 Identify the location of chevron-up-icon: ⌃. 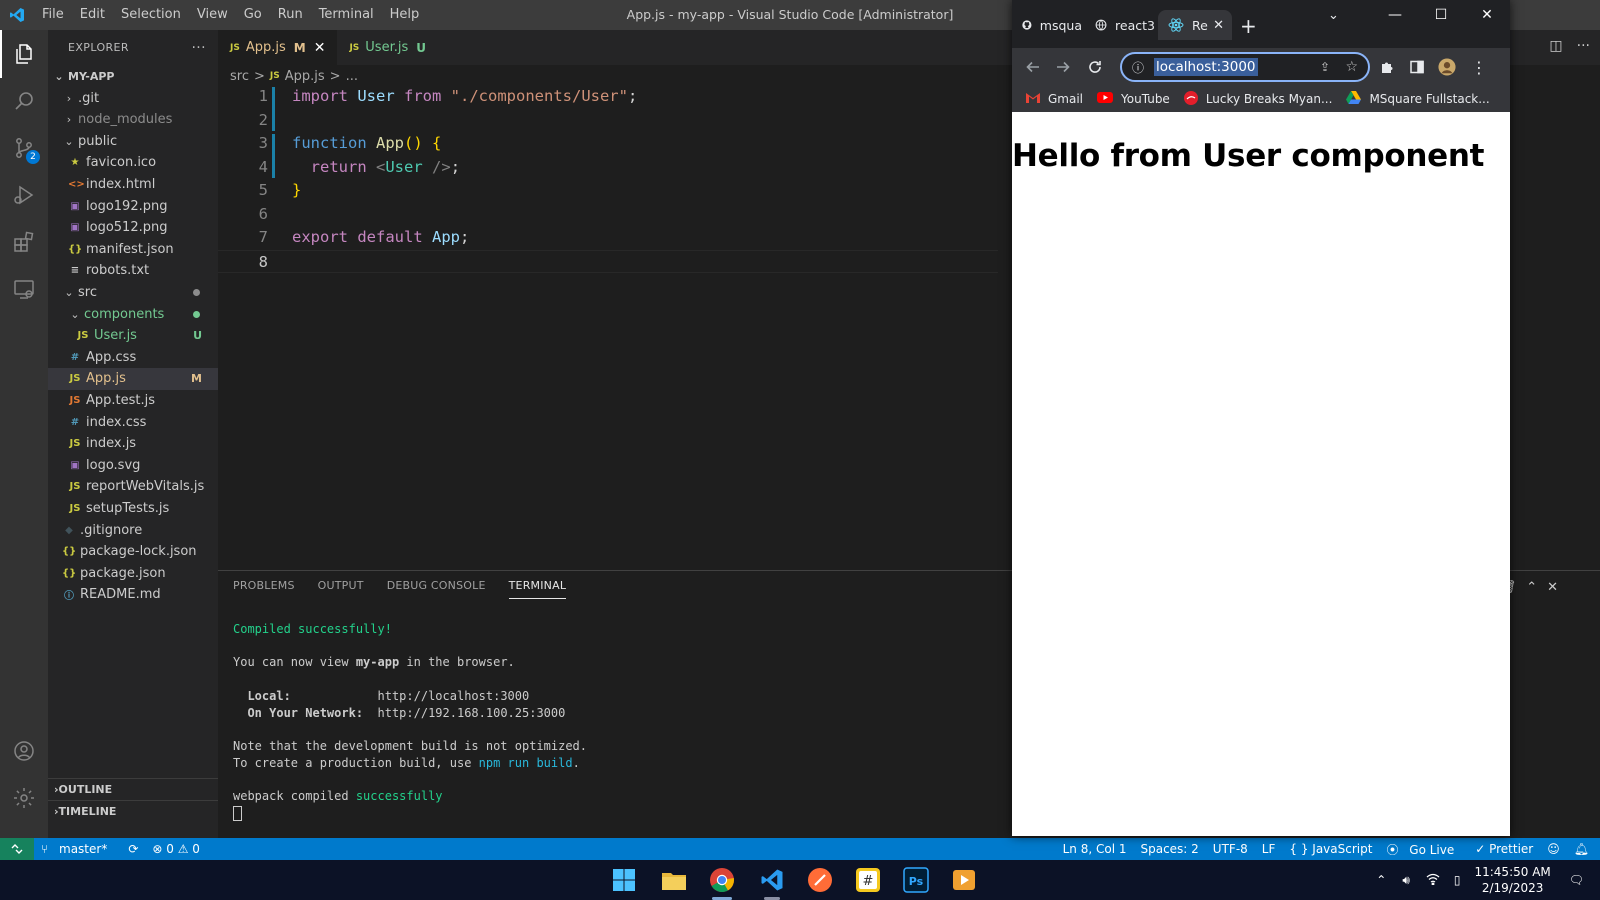
(1381, 880).